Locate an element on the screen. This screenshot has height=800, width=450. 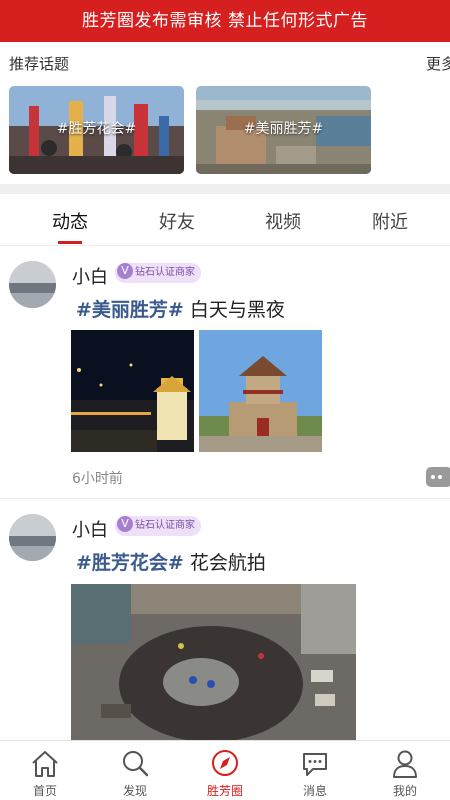
nav-profile: 我的 is located at coordinates (405, 770).